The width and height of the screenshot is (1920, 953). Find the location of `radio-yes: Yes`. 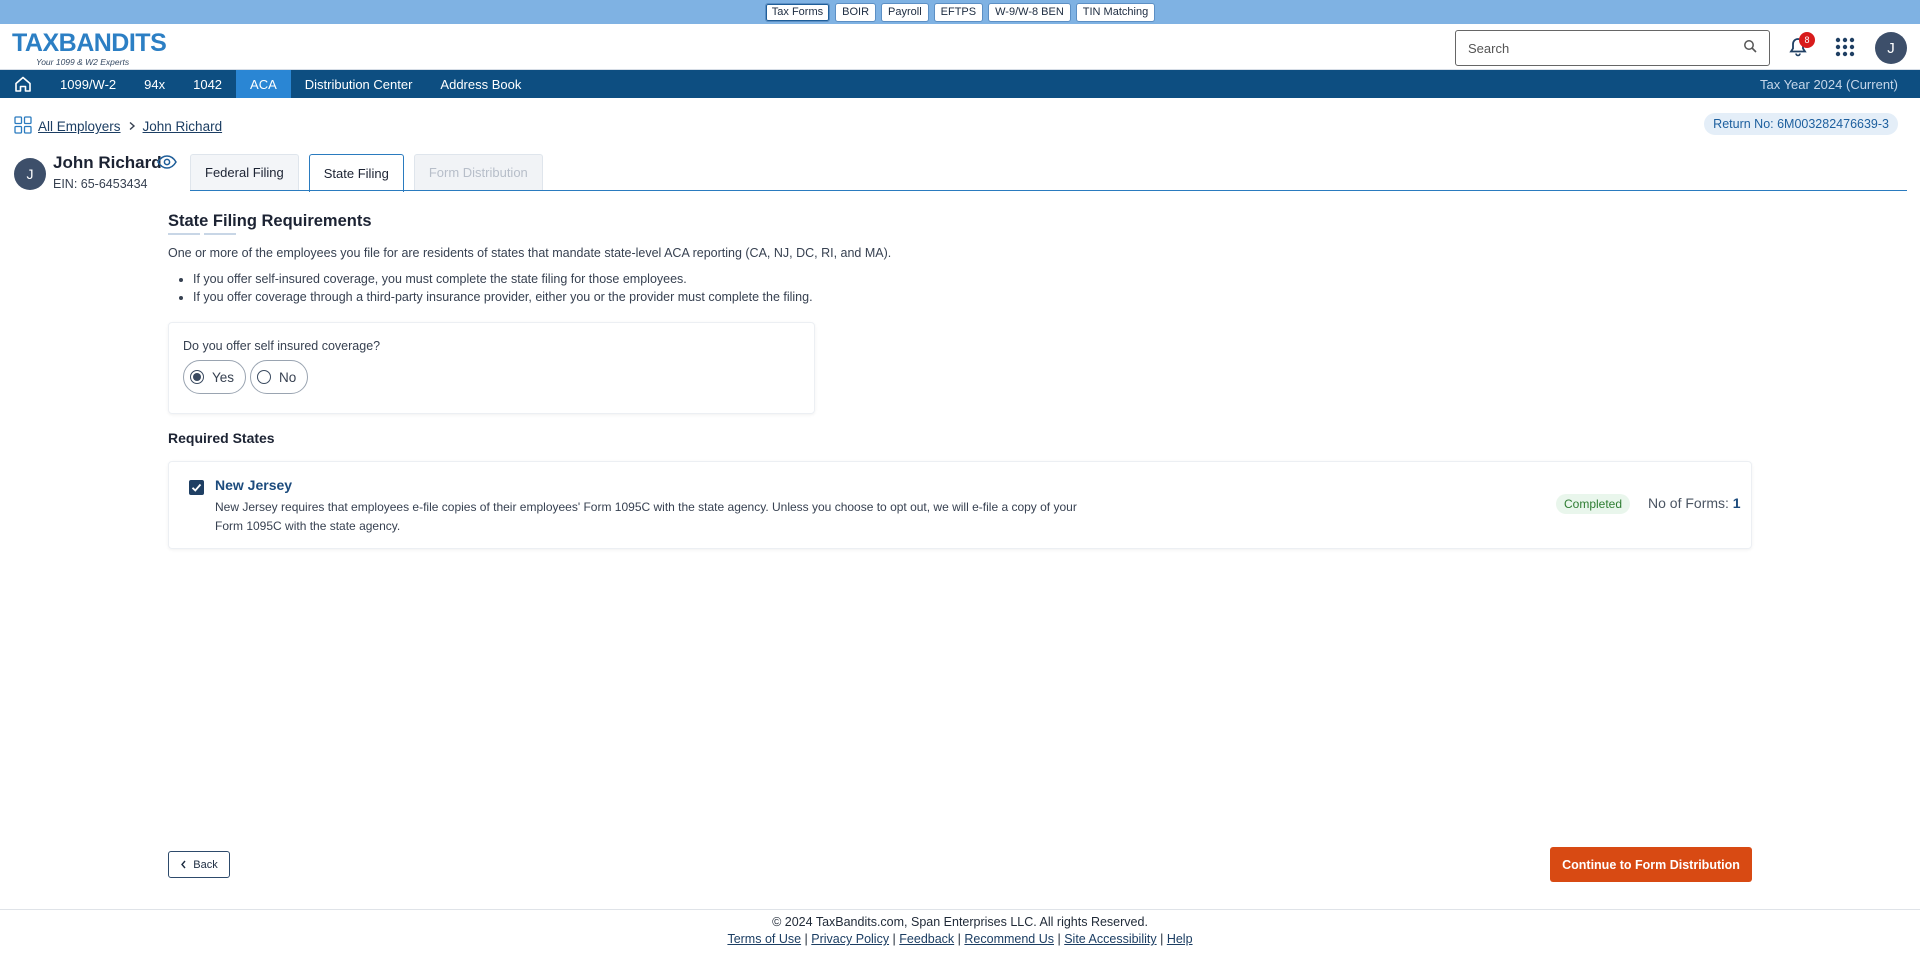

radio-yes: Yes is located at coordinates (215, 377).